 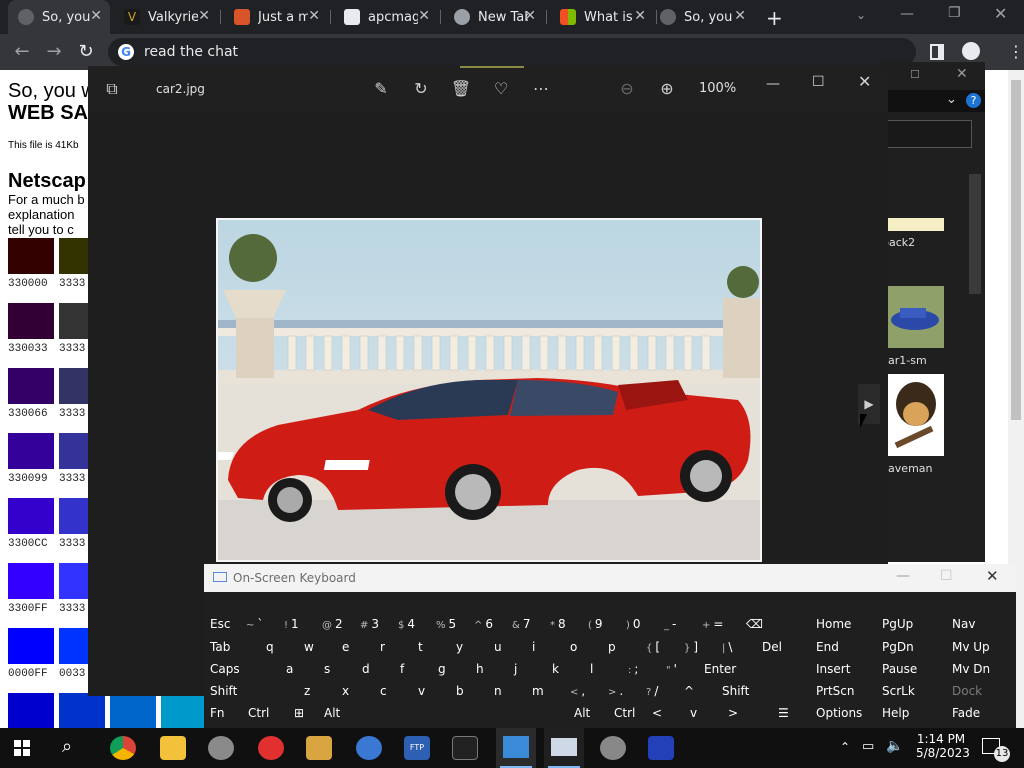 What do you see at coordinates (937, 52) in the screenshot?
I see `sidebar-icon` at bounding box center [937, 52].